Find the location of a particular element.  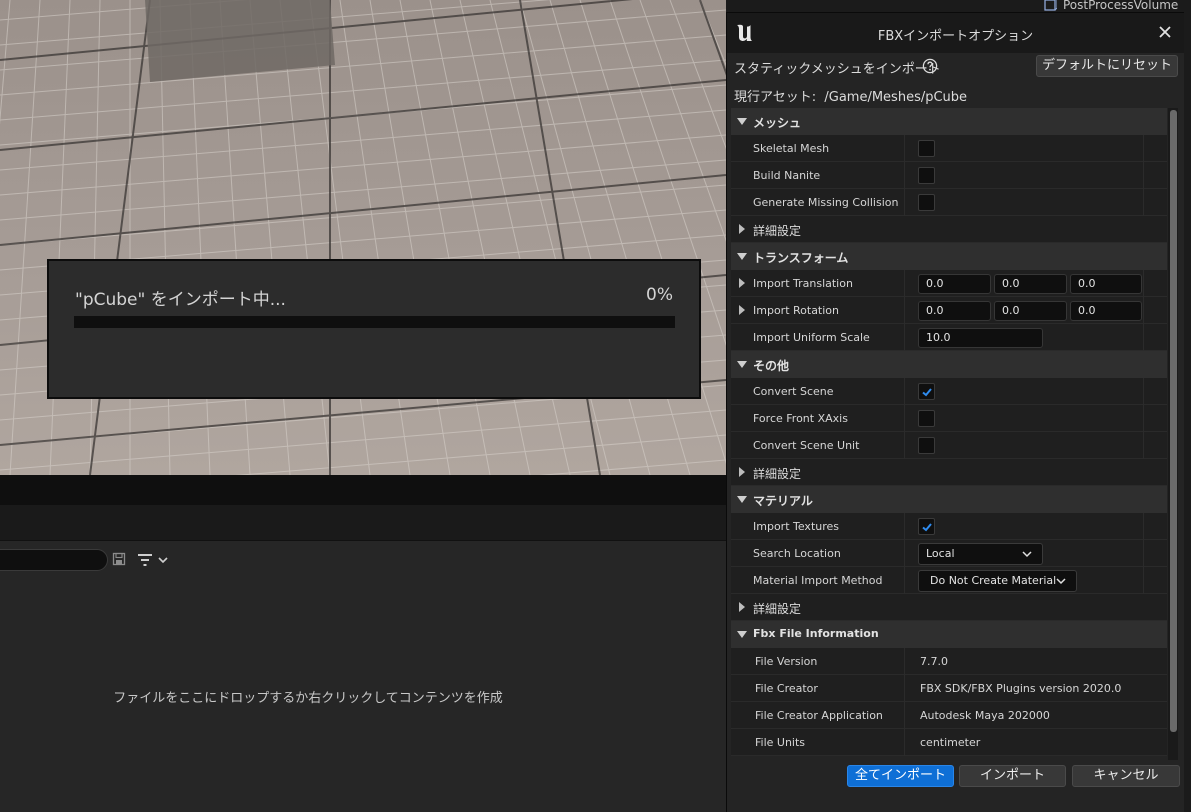

info-value: FBX SDK/FBX Plugins version 2020.0 is located at coordinates (1021, 688).